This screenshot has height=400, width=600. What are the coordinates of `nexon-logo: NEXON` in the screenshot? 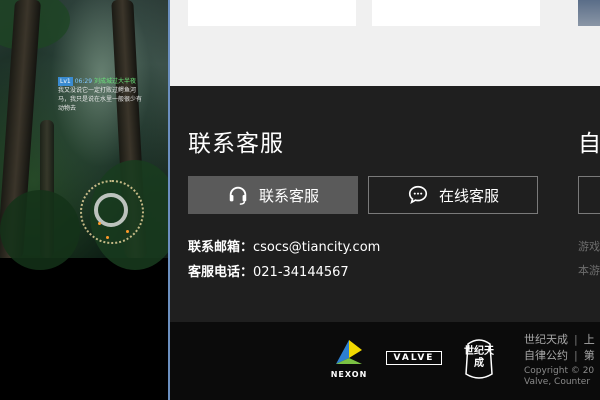 It's located at (349, 359).